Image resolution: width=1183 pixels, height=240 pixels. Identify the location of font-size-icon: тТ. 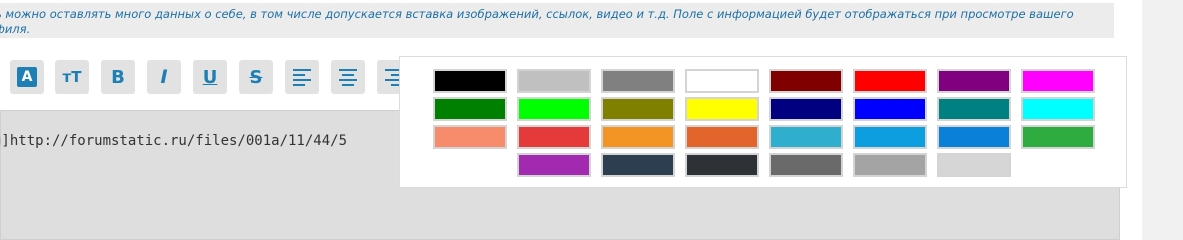
(72, 77).